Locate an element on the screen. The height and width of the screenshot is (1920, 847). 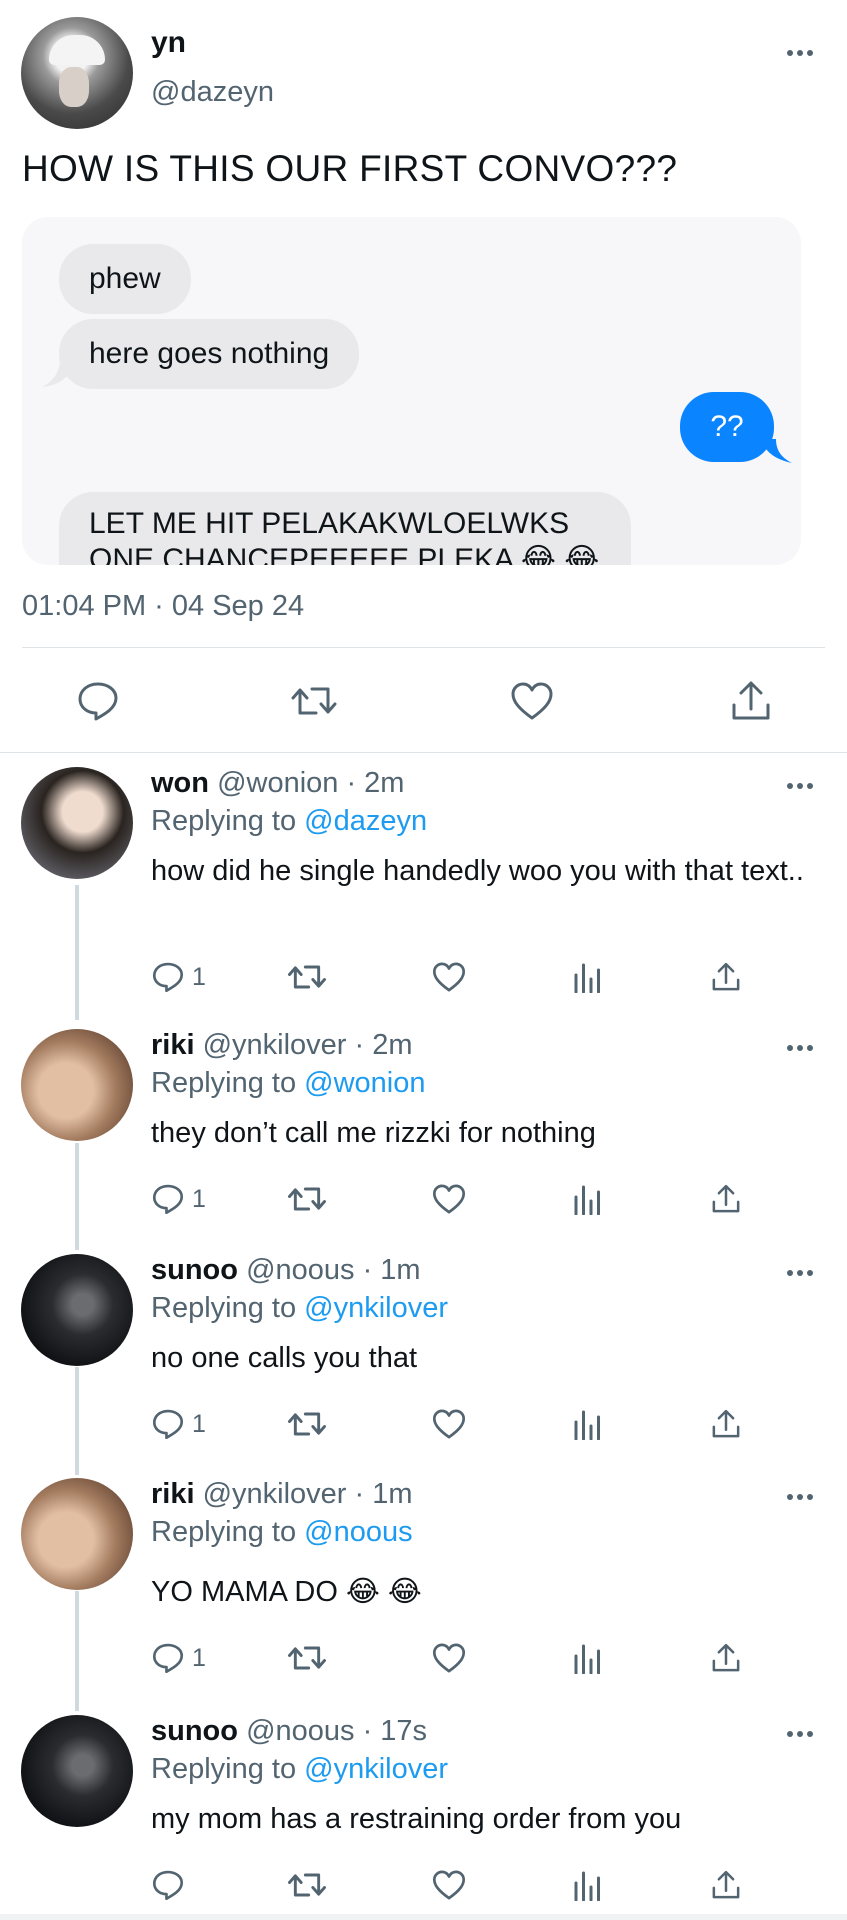
reply-handle-time: @ynkilover · 1m is located at coordinates (308, 1494).